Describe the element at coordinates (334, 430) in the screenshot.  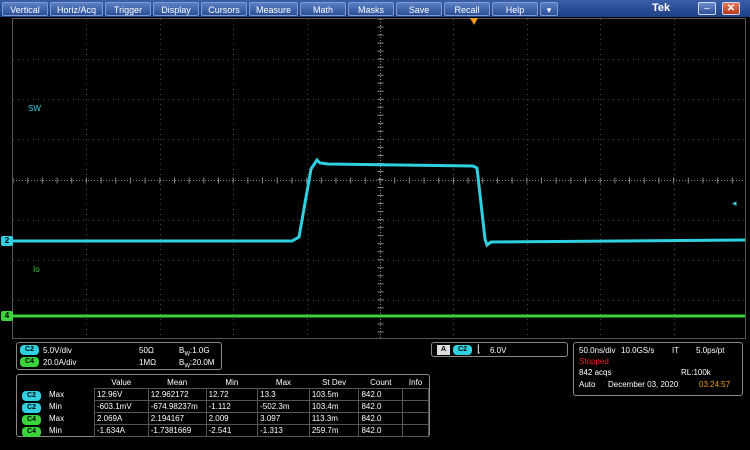
I see `stdev-cell: 259.7m` at that location.